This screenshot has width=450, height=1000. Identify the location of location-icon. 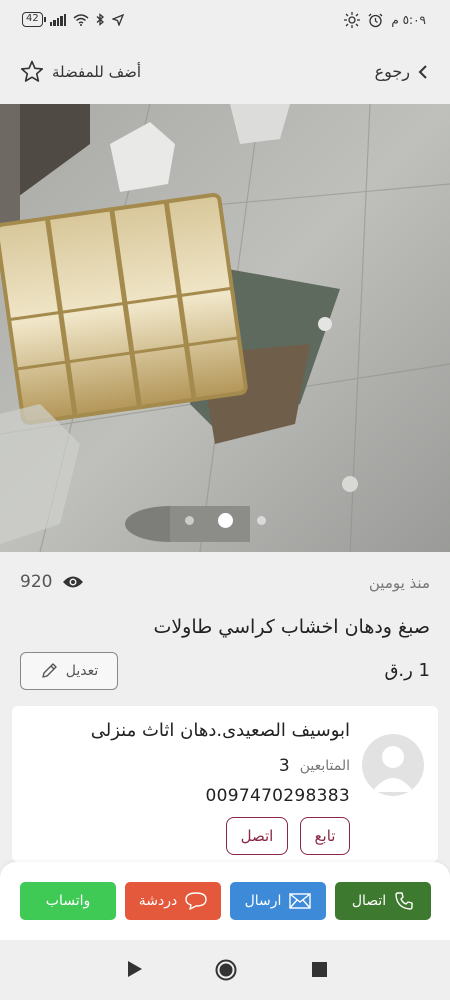
(118, 19).